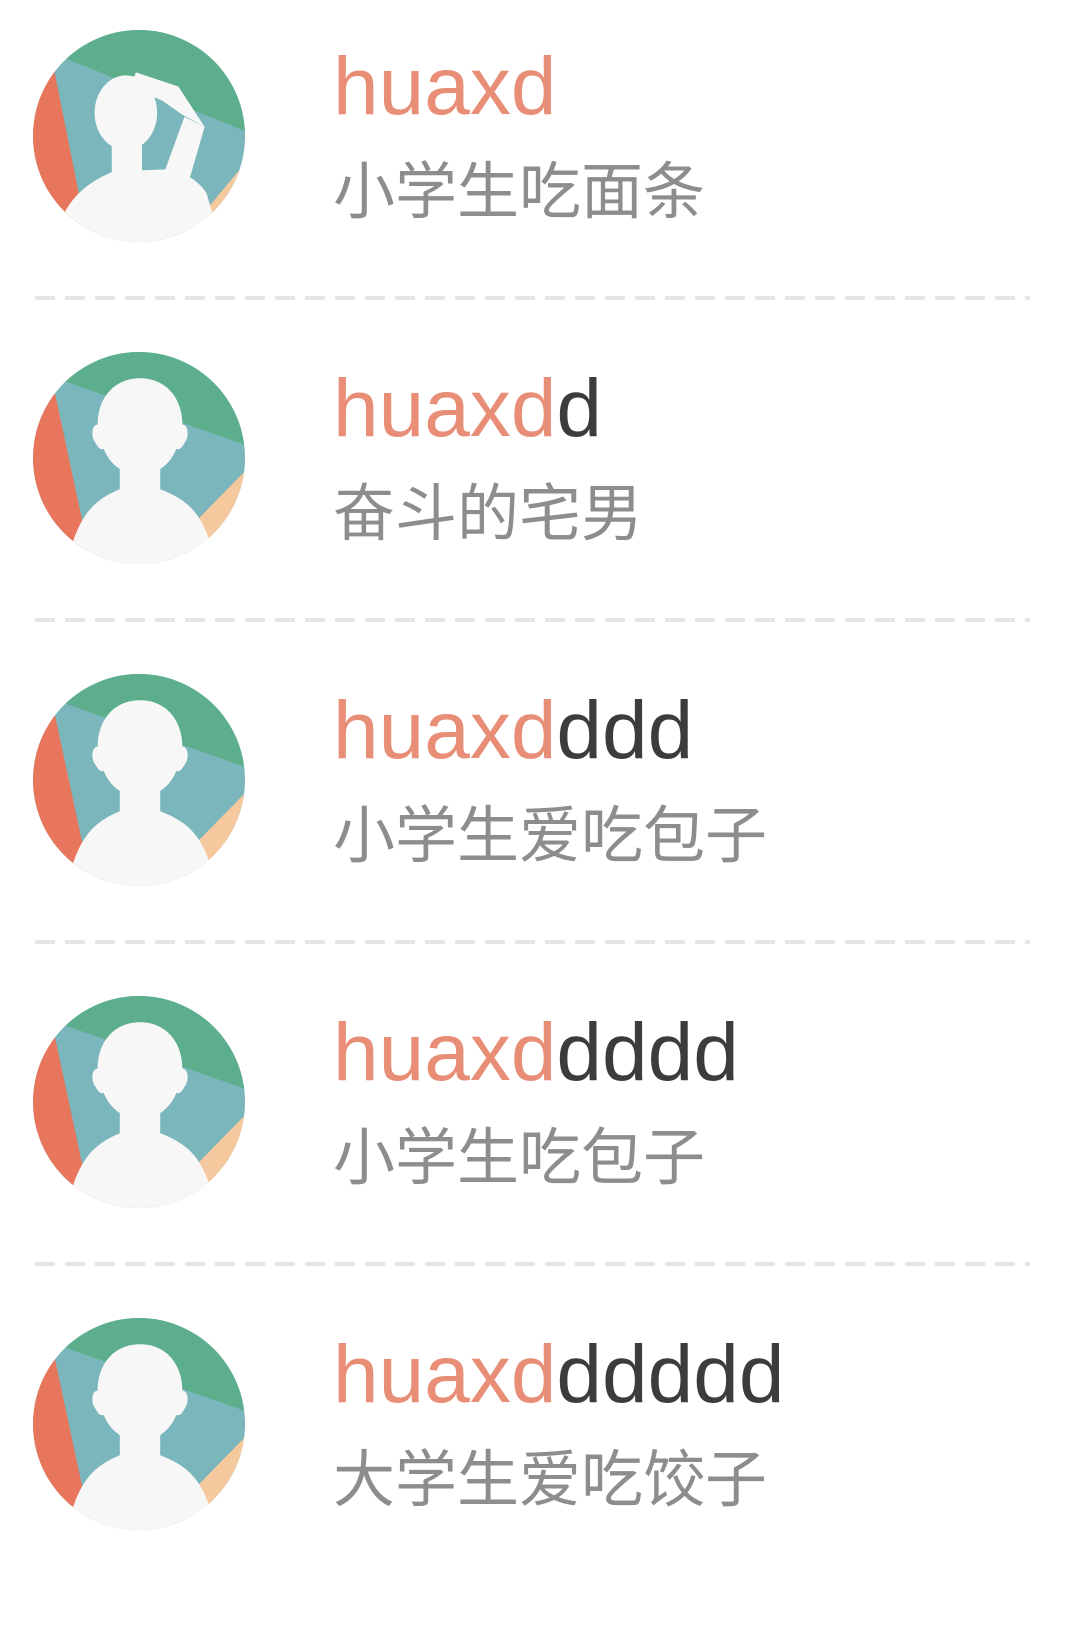  I want to click on user-signature: 小学生吃面条, so click(519, 192).